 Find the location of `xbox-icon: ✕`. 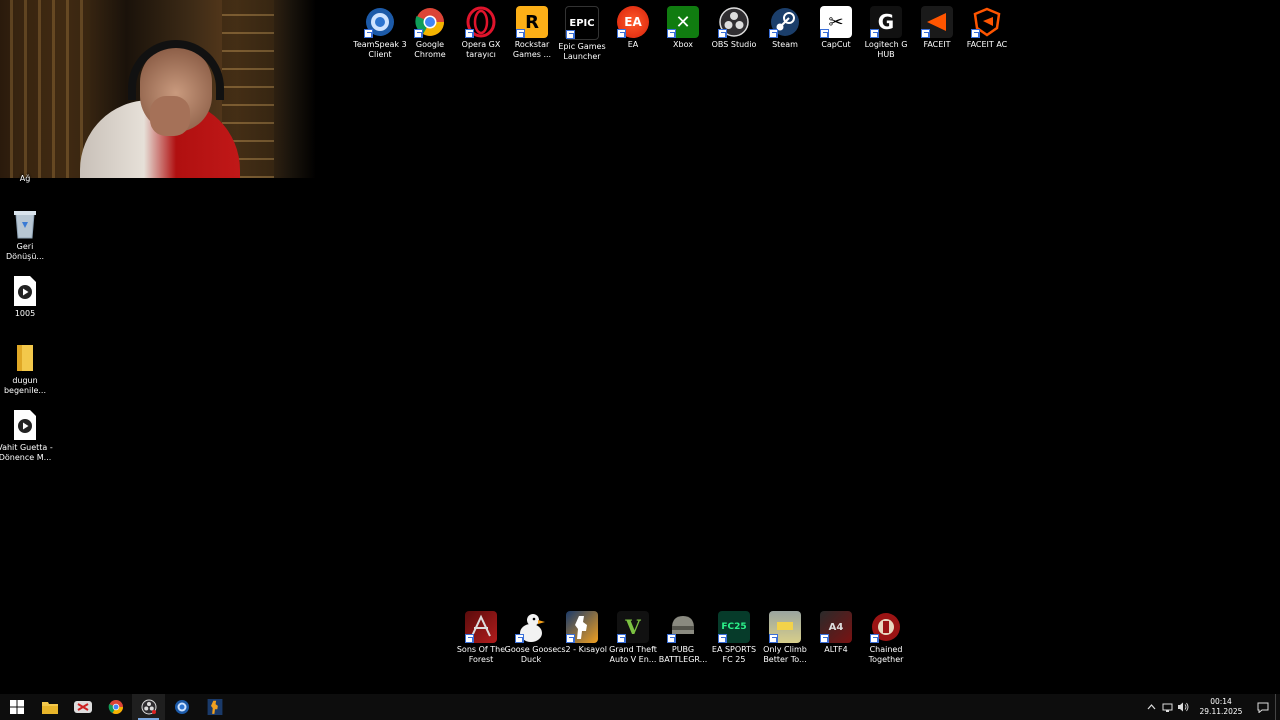

xbox-icon: ✕ is located at coordinates (683, 22).